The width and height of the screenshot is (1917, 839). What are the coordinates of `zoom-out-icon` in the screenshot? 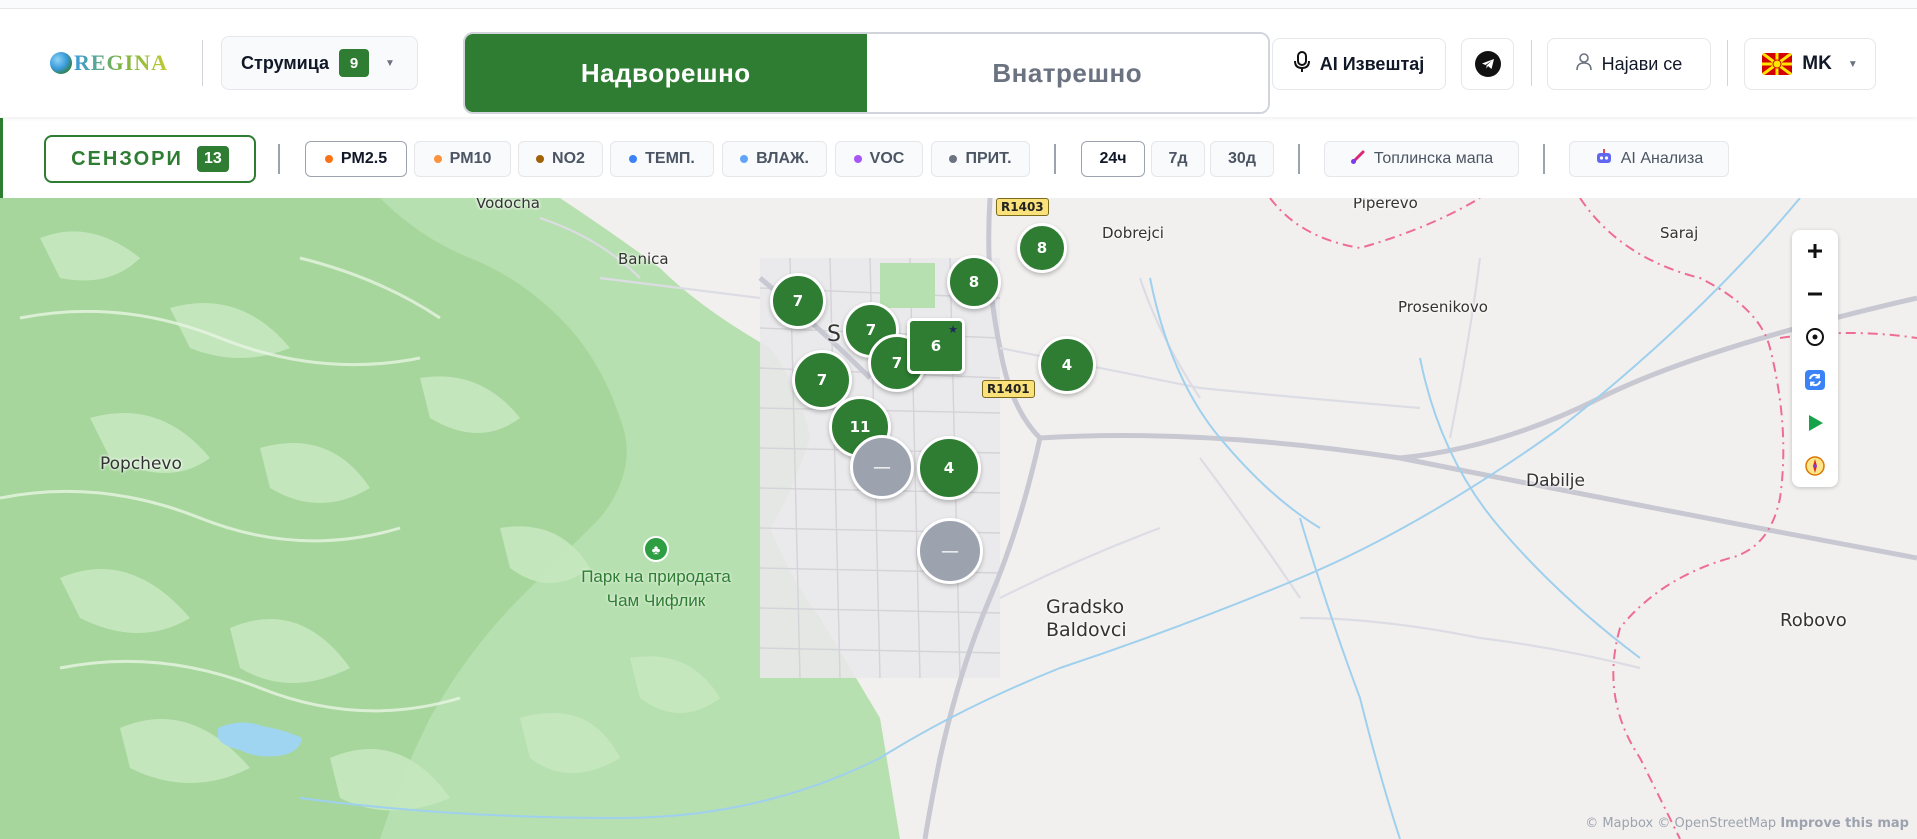 It's located at (1815, 294).